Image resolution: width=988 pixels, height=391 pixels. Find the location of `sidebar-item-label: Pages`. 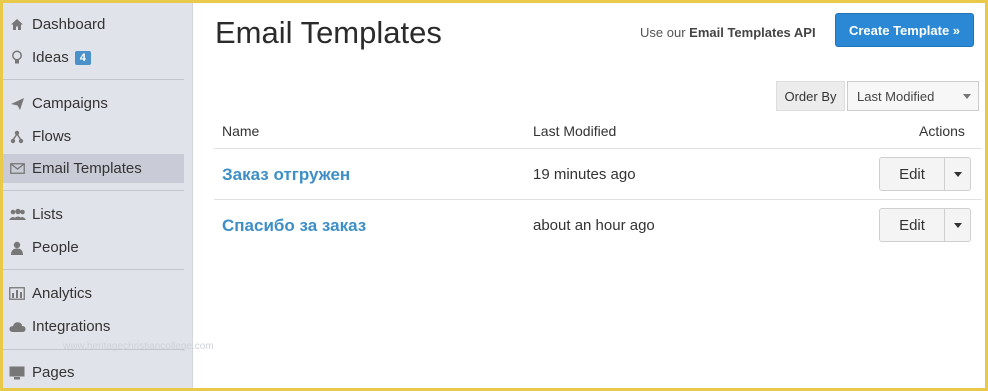

sidebar-item-label: Pages is located at coordinates (53, 372).